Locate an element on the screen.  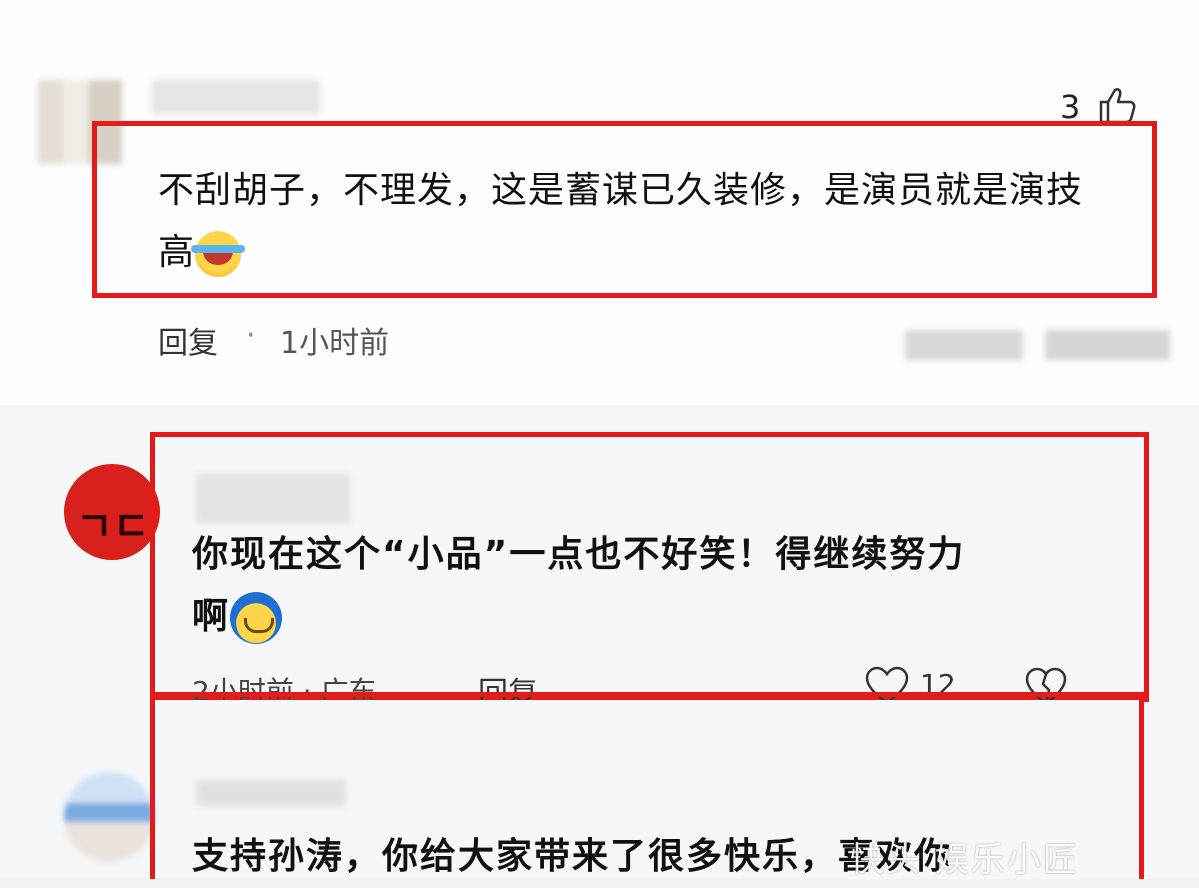
comment-text-line2: 高 is located at coordinates (177, 252).